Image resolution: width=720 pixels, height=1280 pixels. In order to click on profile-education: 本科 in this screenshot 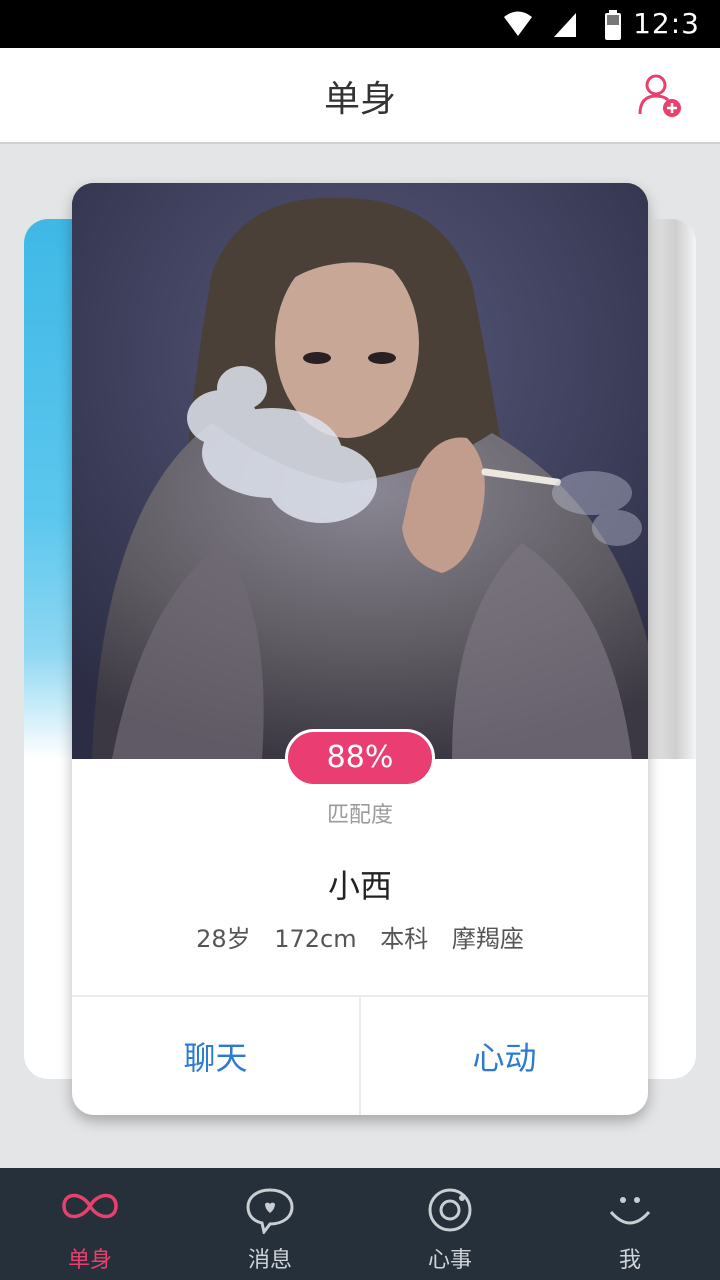, I will do `click(404, 939)`.